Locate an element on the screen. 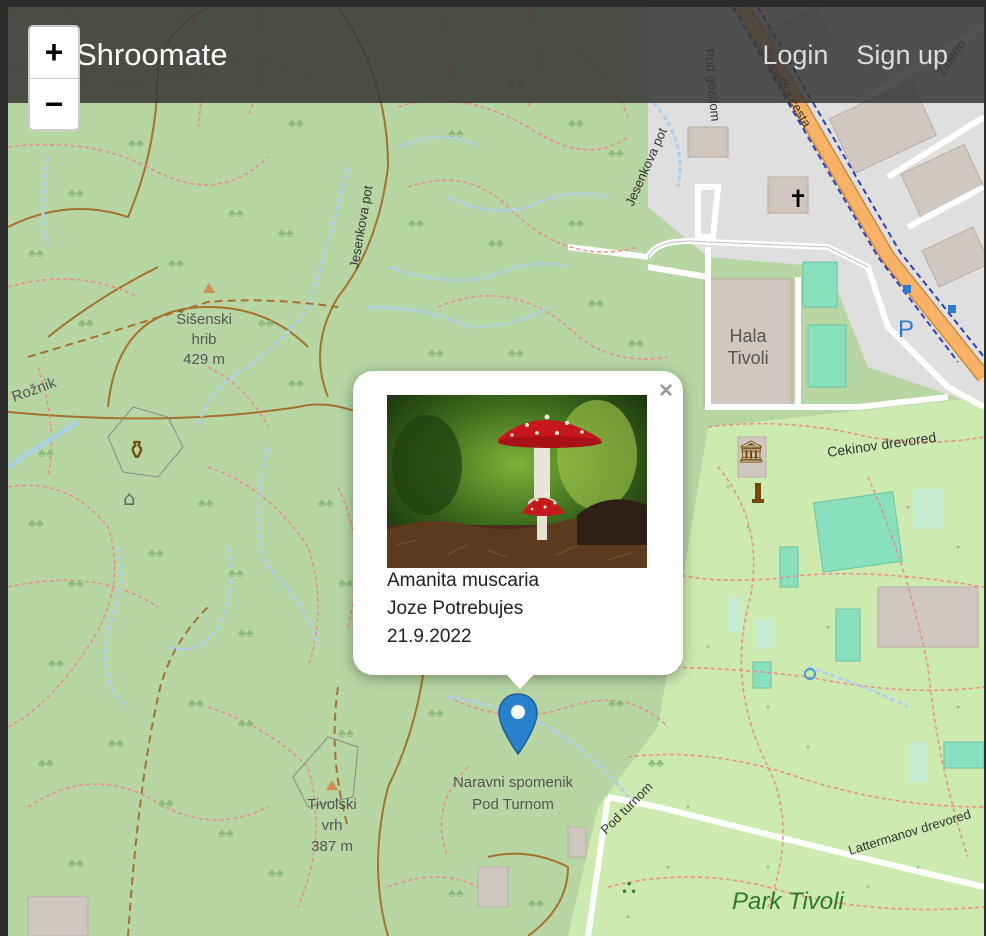 The height and width of the screenshot is (936, 986). app-name: Shroomate is located at coordinates (152, 54).